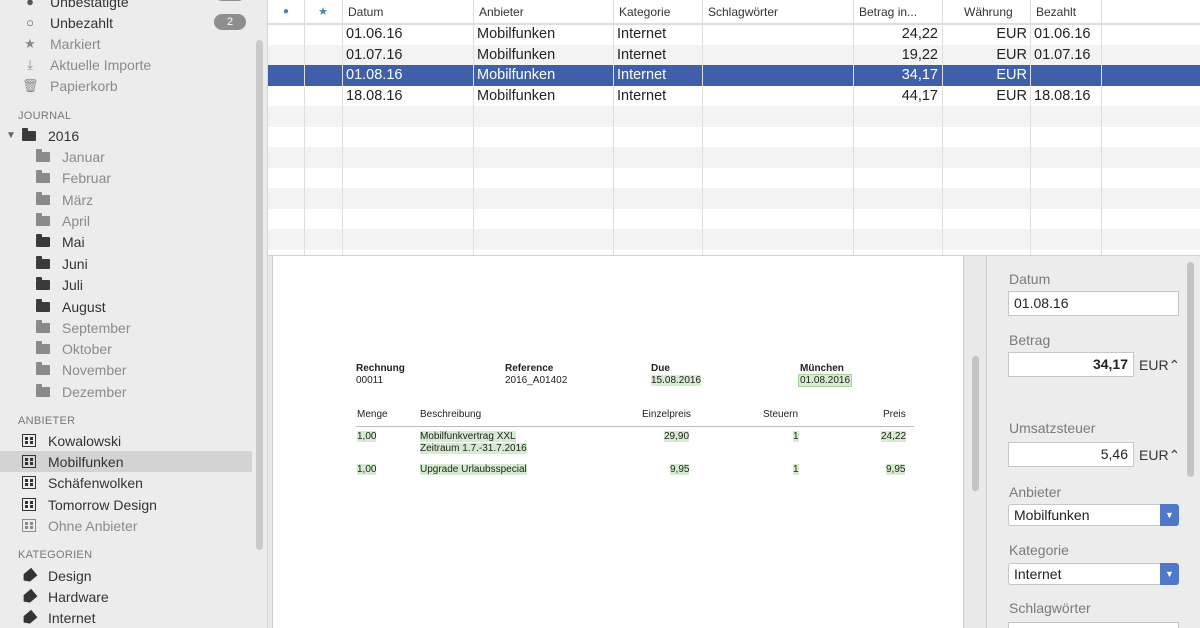 The width and height of the screenshot is (1200, 628). What do you see at coordinates (83, 156) in the screenshot?
I see `sidebar-item-label: Januar` at bounding box center [83, 156].